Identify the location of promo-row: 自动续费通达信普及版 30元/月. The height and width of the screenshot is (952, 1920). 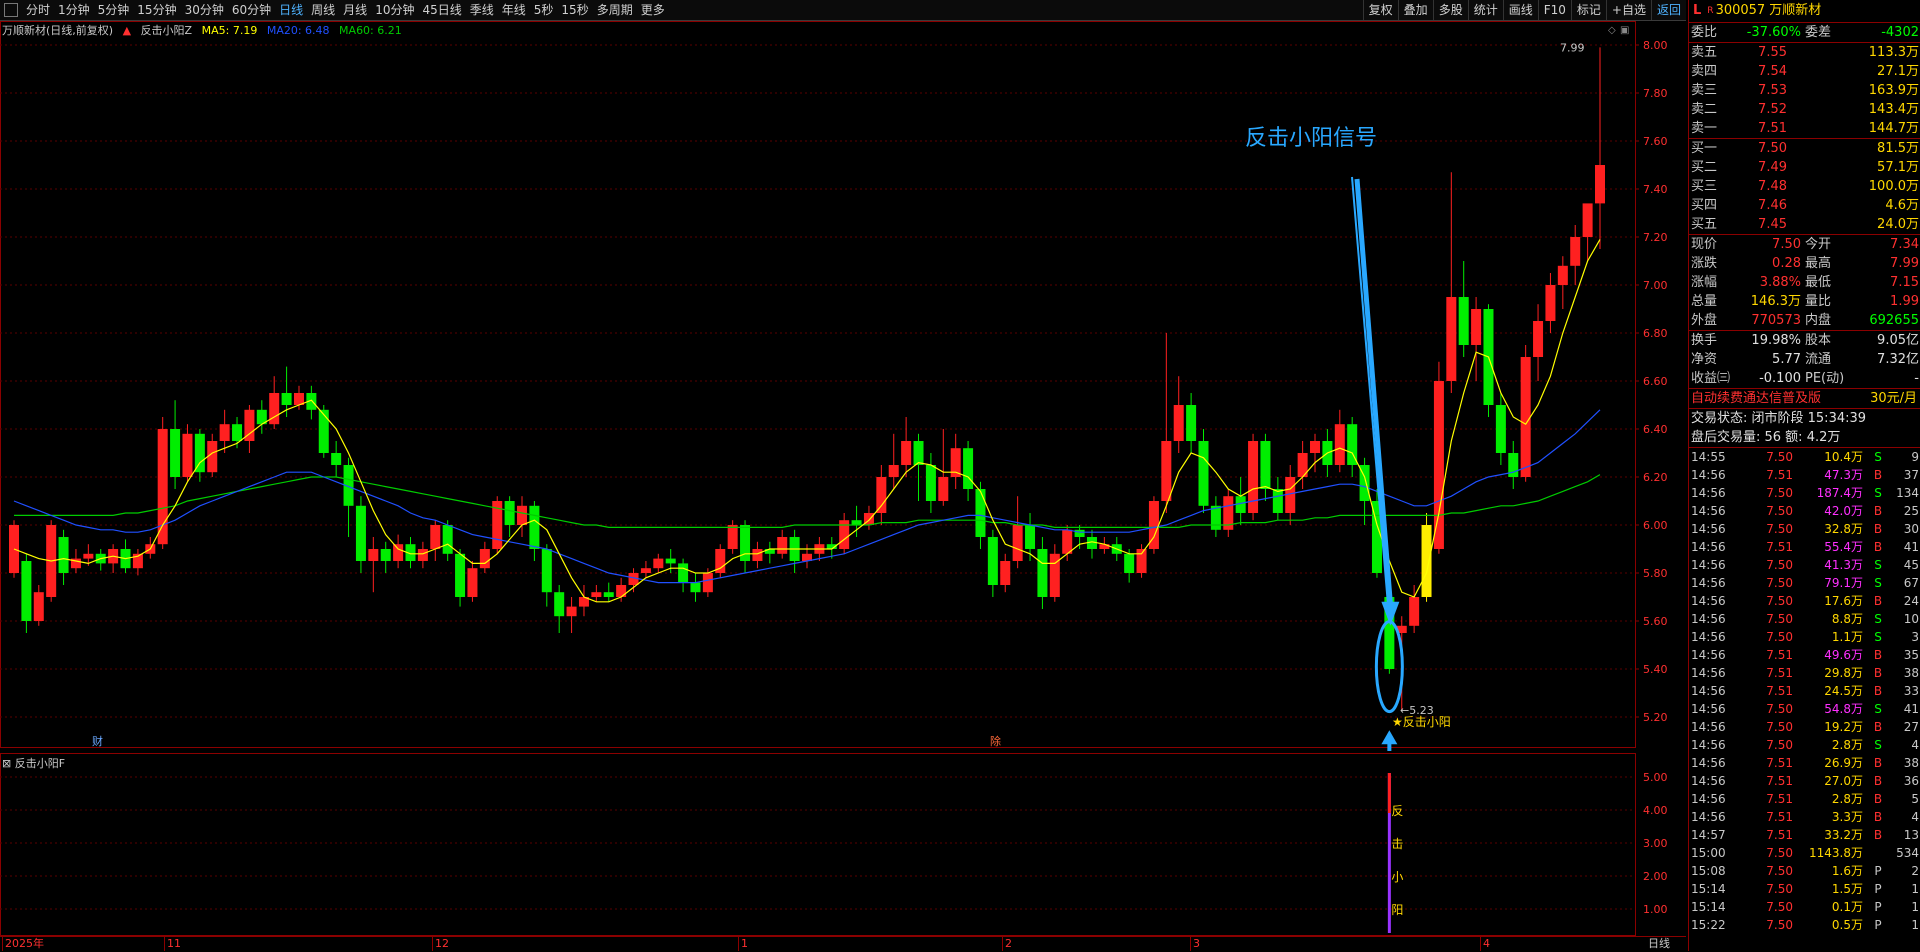
(1804, 398).